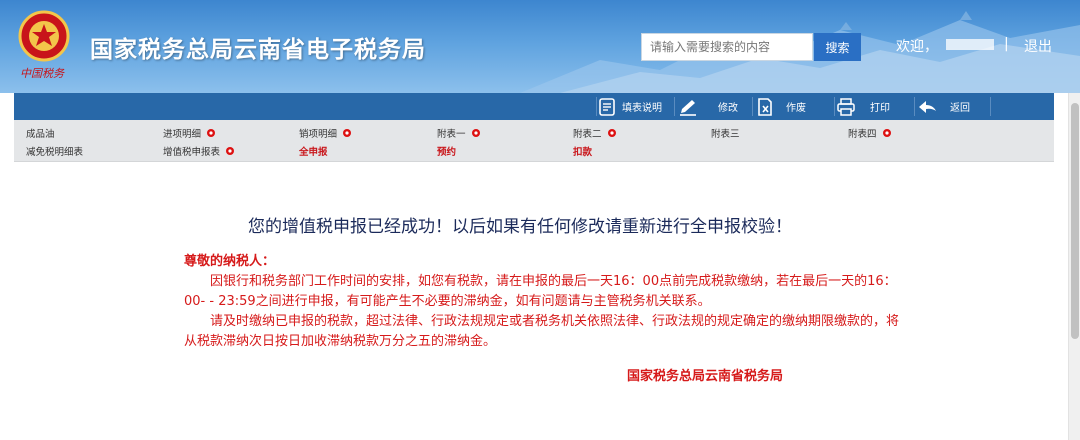 This screenshot has width=1080, height=440. I want to click on scrollbar-thumb, so click(1075, 221).